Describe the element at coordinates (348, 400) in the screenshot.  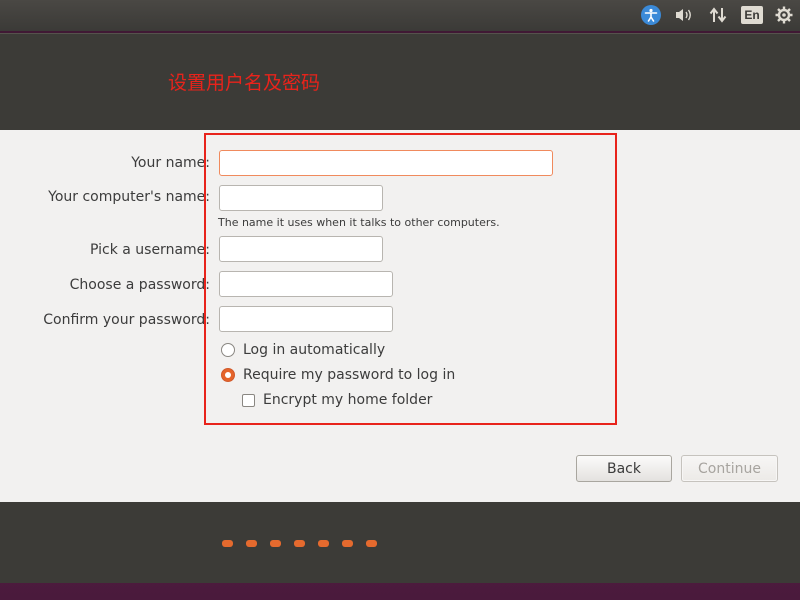
I see `encrypt-home-label: Encrypt my home folder` at that location.